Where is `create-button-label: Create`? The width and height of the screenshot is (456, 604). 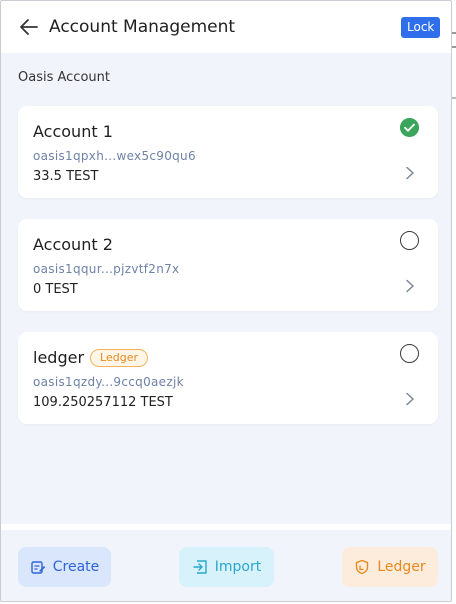
create-button-label: Create is located at coordinates (76, 567).